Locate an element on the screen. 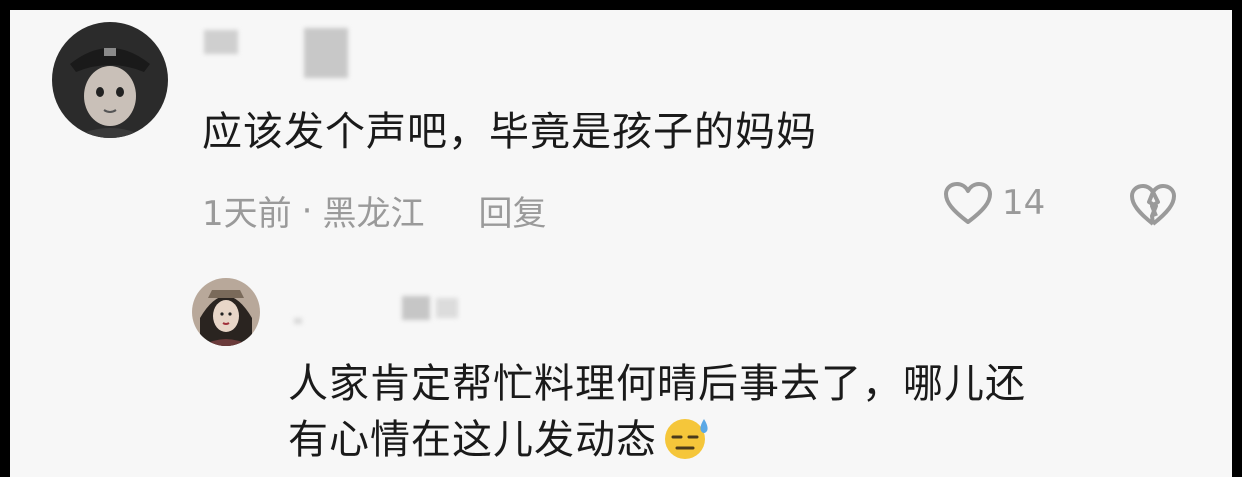 This screenshot has height=477, width=1242. comment-text: 应该发个声吧，毕竟是孩子的妈妈 is located at coordinates (509, 132).